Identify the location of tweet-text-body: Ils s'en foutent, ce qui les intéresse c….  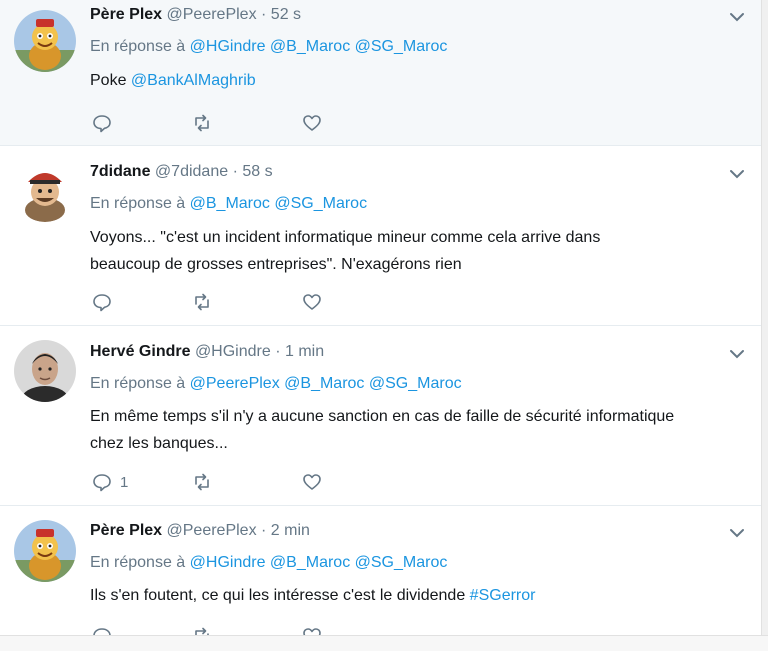
(278, 595).